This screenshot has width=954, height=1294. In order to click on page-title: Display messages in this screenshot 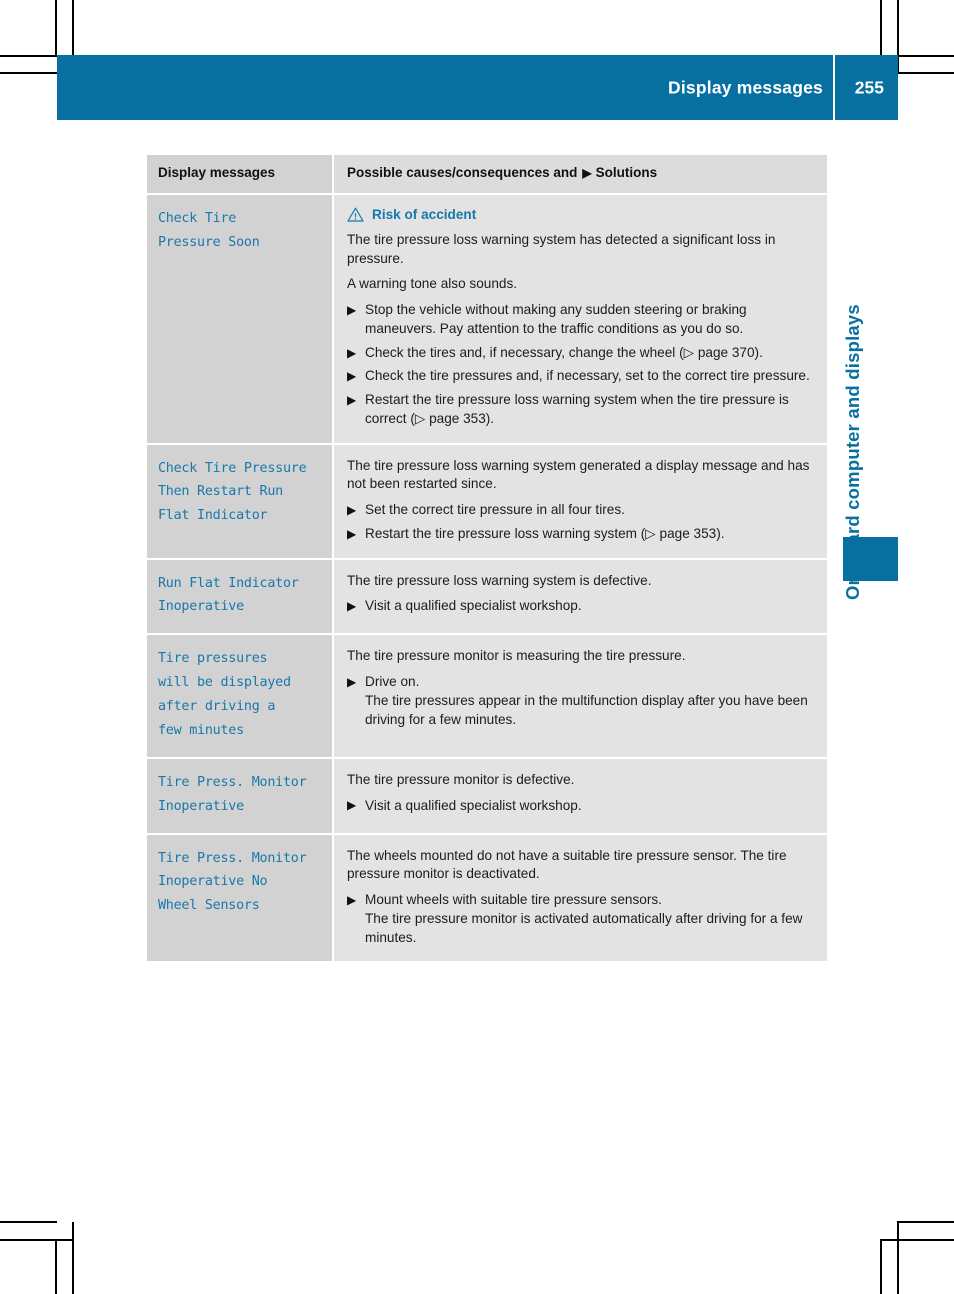, I will do `click(745, 87)`.